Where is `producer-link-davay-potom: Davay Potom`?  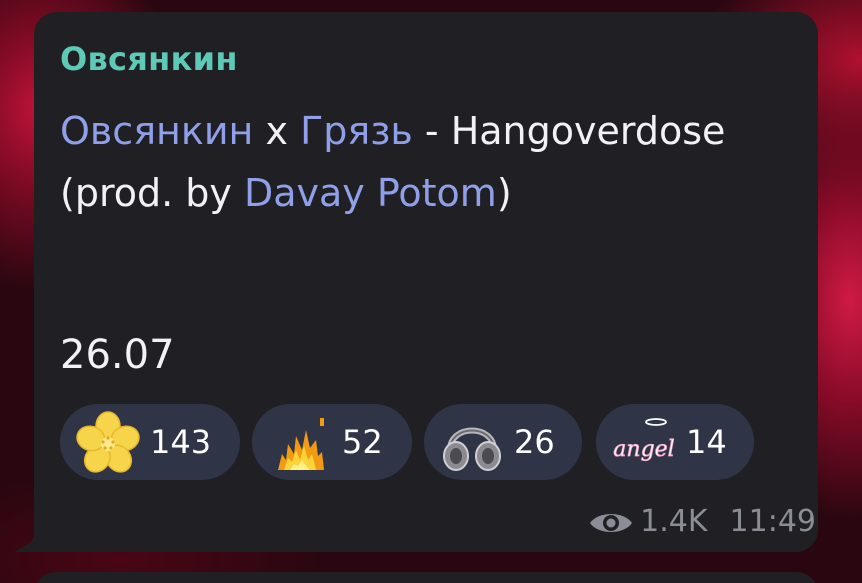 producer-link-davay-potom: Davay Potom is located at coordinates (370, 193).